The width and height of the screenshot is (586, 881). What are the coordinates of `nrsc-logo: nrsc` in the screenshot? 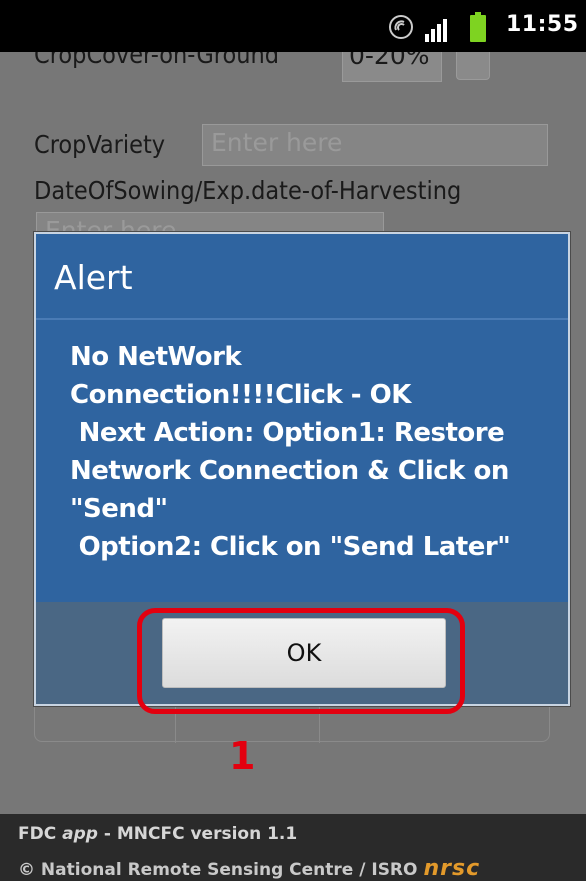 It's located at (452, 868).